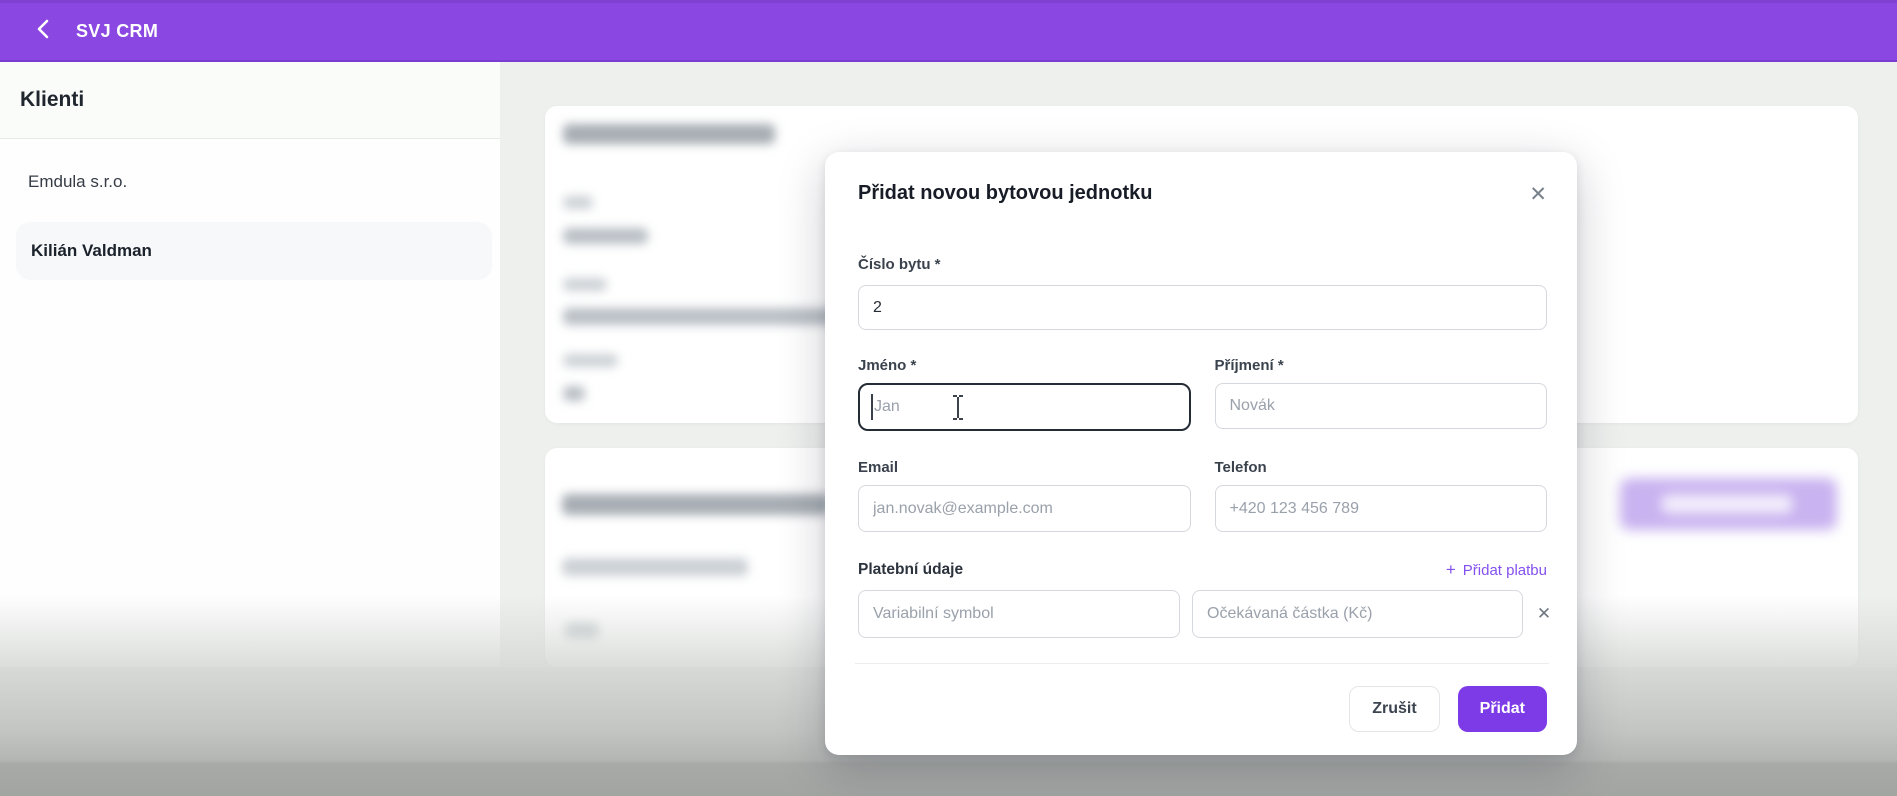 Image resolution: width=1897 pixels, height=796 pixels. What do you see at coordinates (250, 100) in the screenshot?
I see `sidebar-header: Klienti` at bounding box center [250, 100].